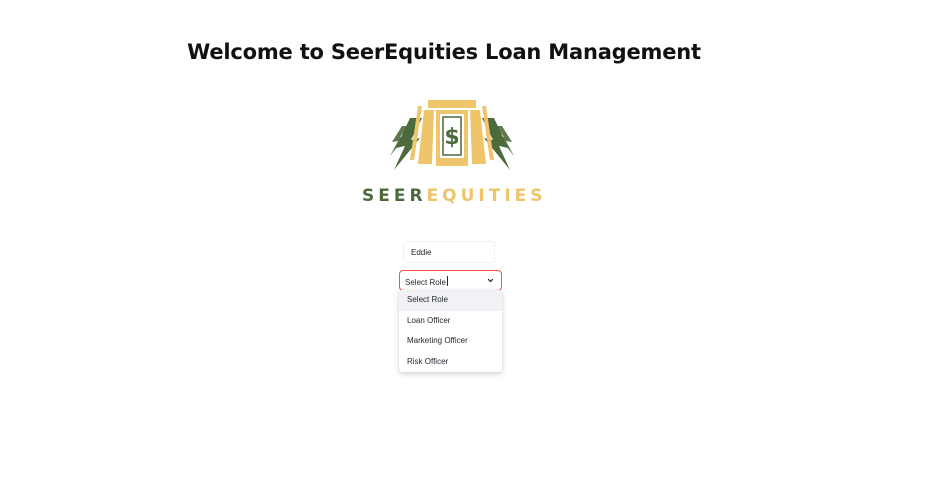 The height and width of the screenshot is (498, 936). I want to click on role-option-loan-officer: Loan Officer, so click(450, 321).